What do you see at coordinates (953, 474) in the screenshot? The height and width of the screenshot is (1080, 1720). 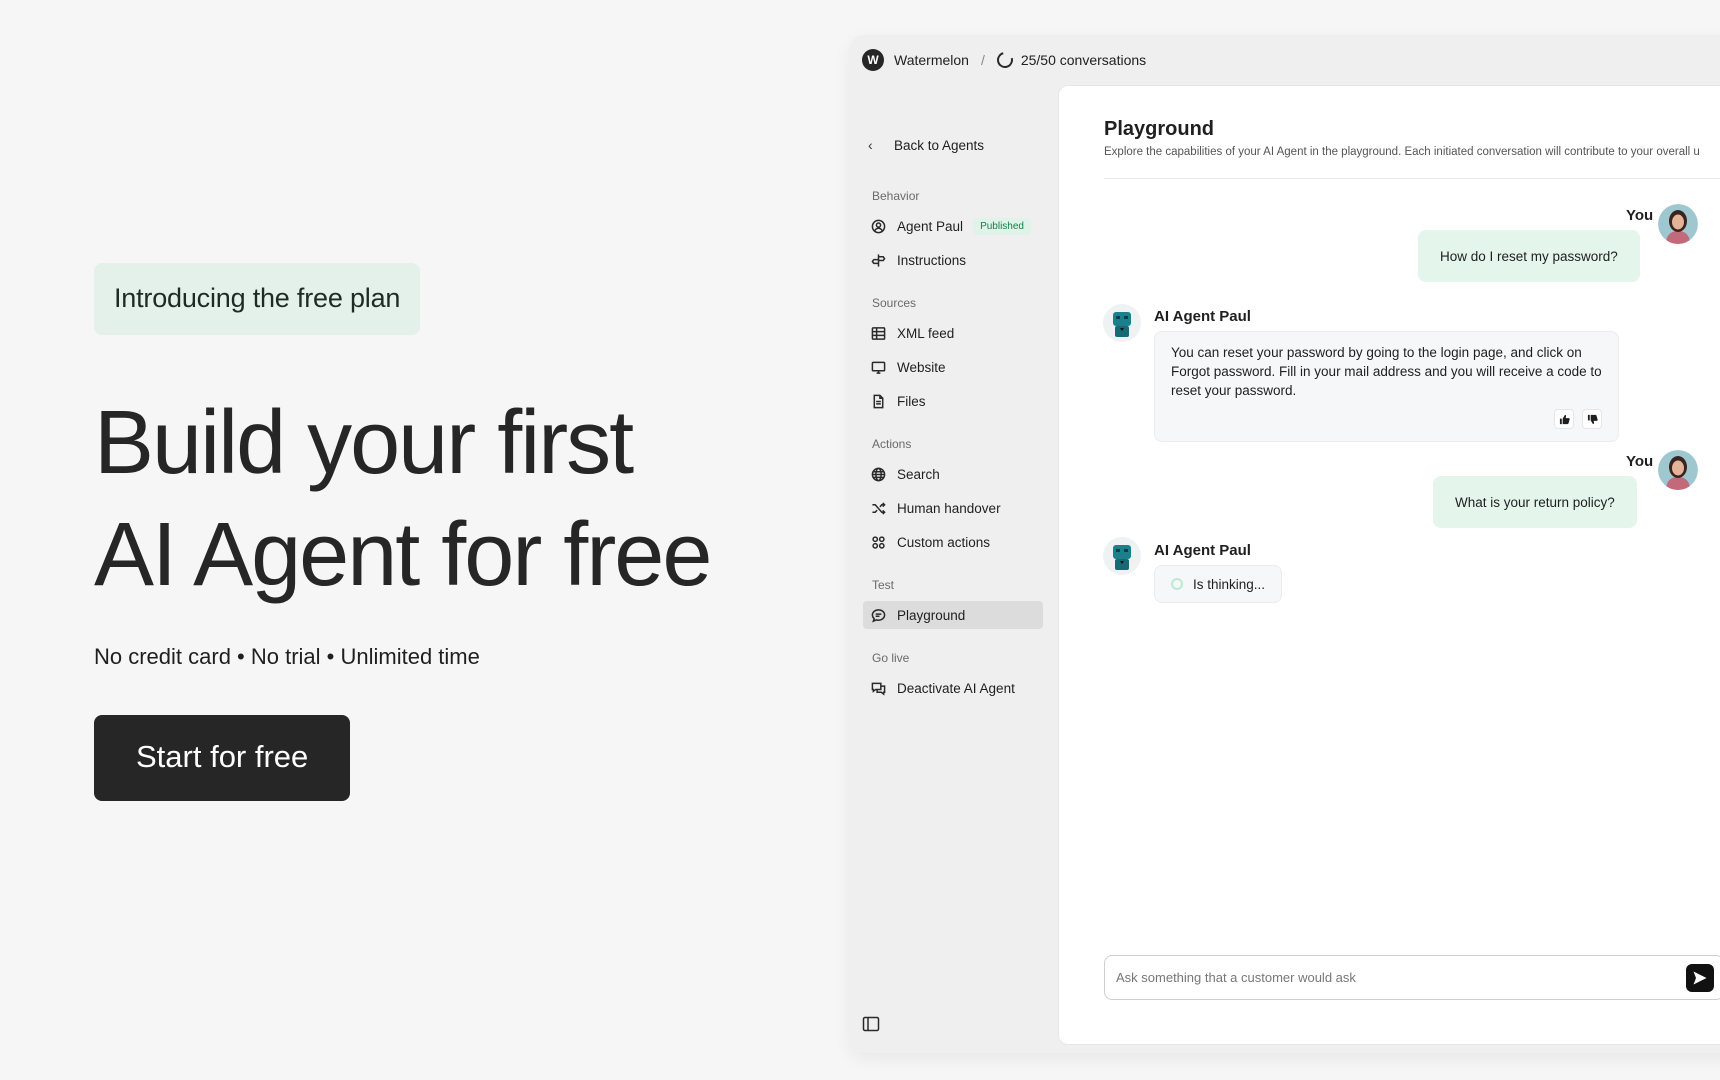 I see `sidebar-item-search: Search` at bounding box center [953, 474].